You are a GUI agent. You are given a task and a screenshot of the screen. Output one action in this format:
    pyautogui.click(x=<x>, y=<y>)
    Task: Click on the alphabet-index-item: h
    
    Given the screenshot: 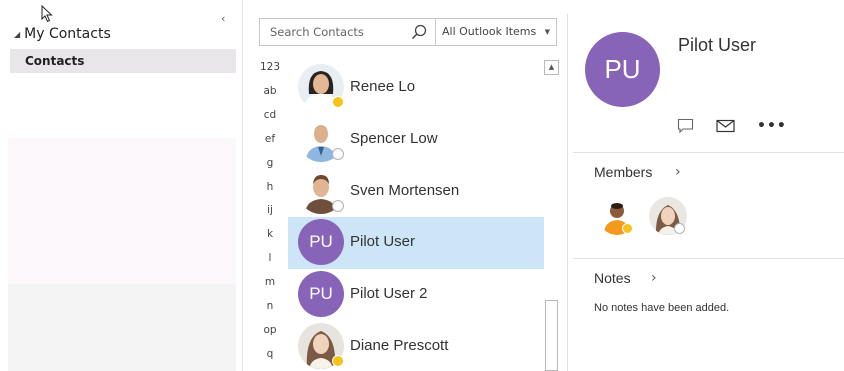 What is the action you would take?
    pyautogui.click(x=270, y=187)
    